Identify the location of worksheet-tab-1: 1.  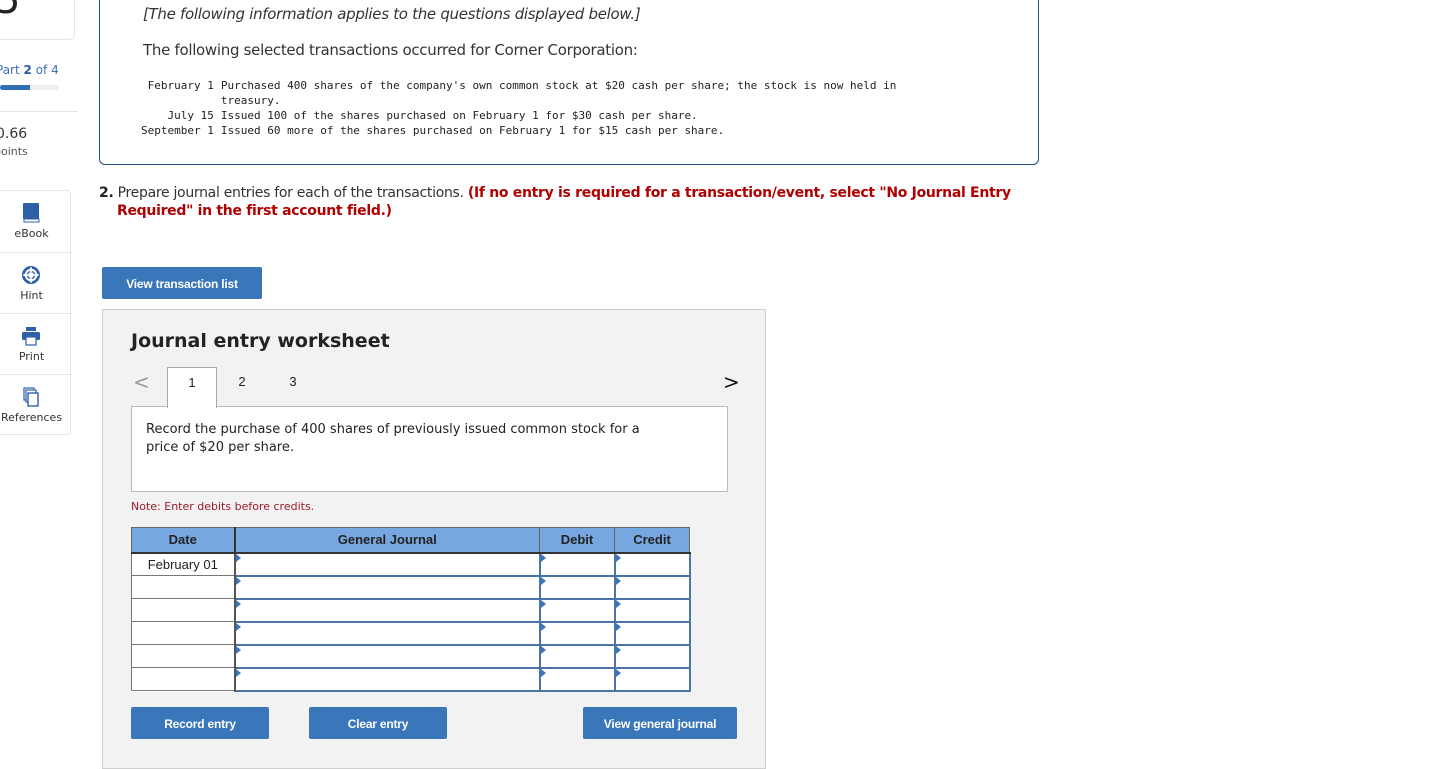
(192, 387).